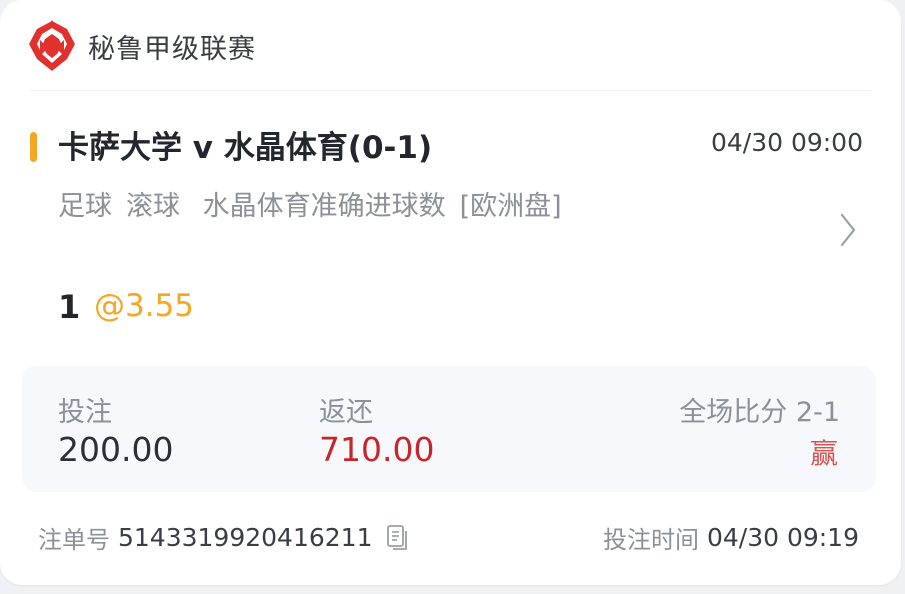  Describe the element at coordinates (33, 147) in the screenshot. I see `match-accent-bar` at that location.